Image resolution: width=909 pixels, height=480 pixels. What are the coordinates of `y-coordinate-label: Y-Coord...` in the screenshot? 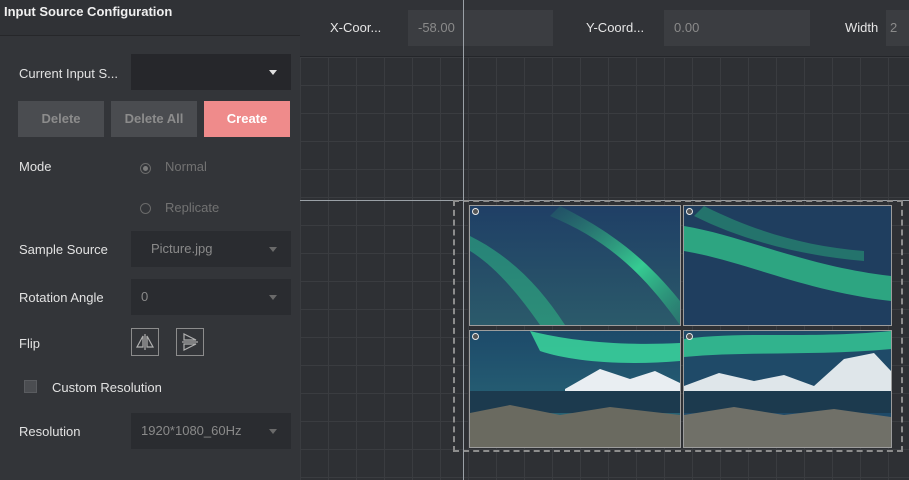 It's located at (615, 27).